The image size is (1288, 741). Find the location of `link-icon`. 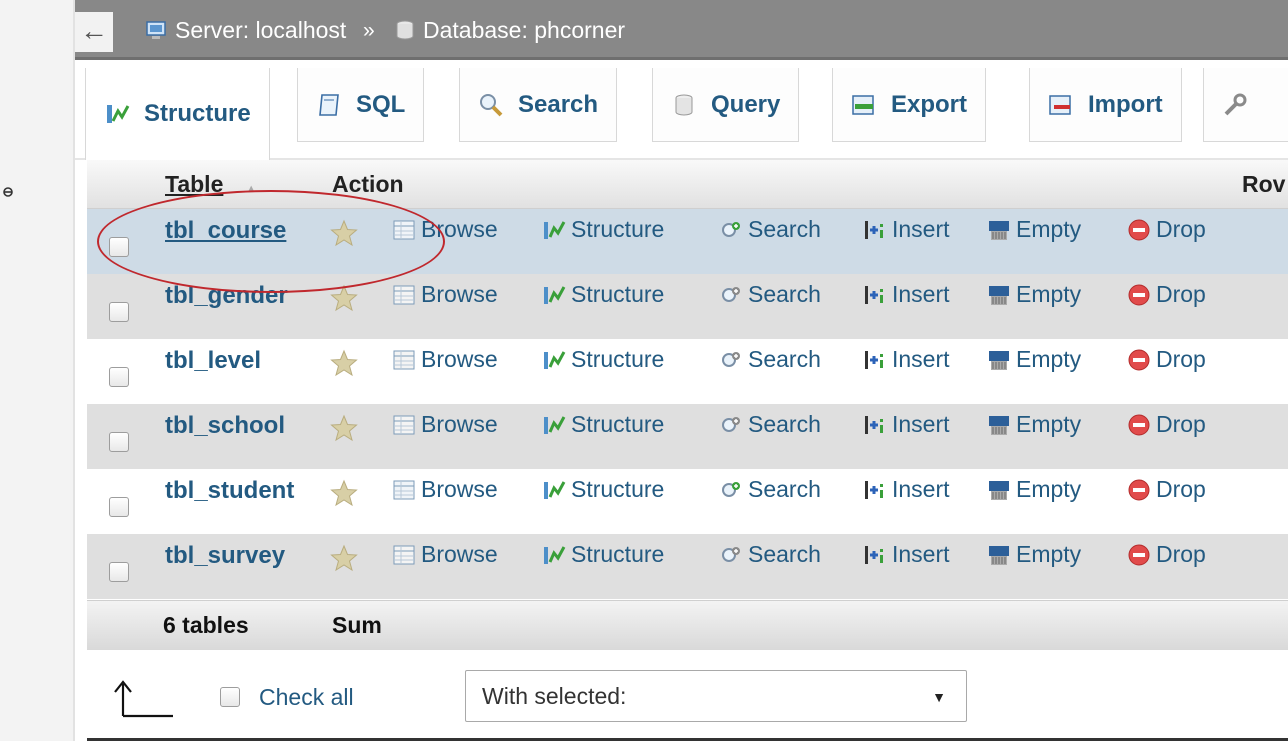

link-icon is located at coordinates (8, 192).